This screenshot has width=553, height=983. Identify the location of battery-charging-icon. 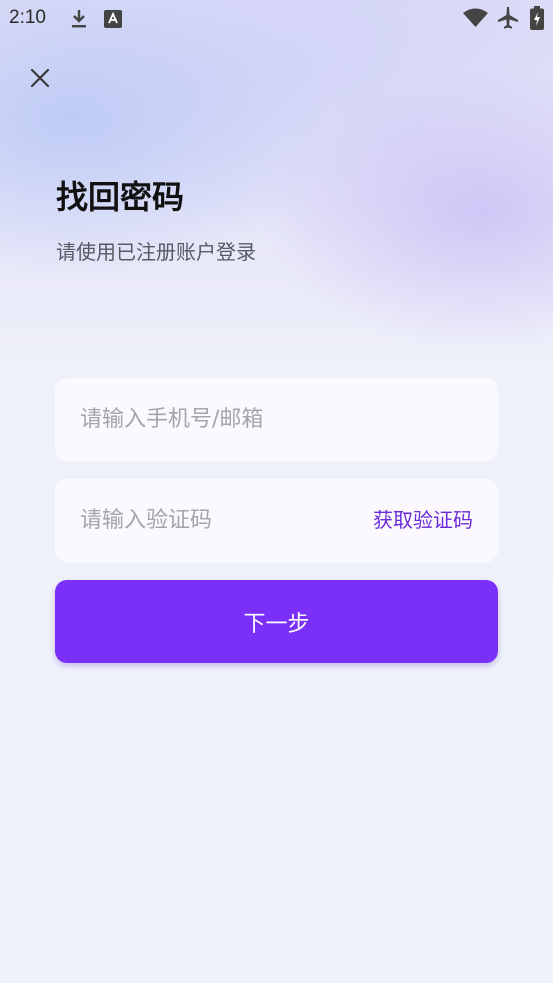
(537, 18).